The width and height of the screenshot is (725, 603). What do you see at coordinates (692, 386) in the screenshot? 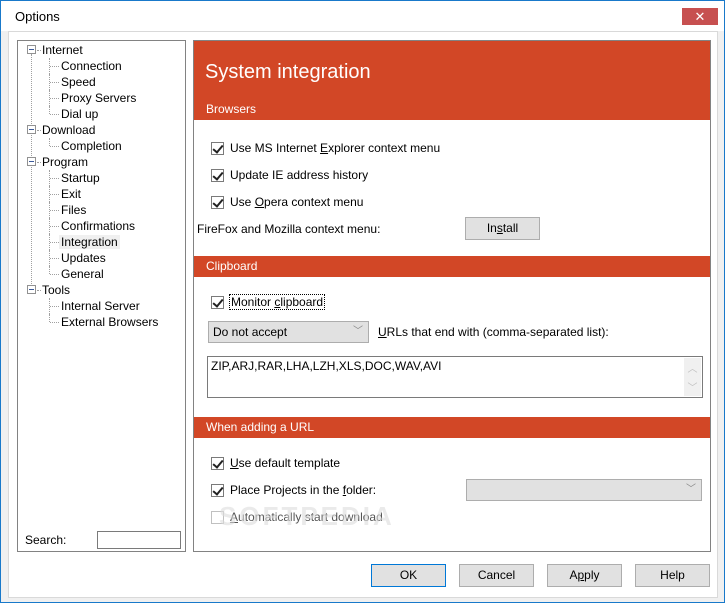
I see `scroll-down-icon: ﹀` at bounding box center [692, 386].